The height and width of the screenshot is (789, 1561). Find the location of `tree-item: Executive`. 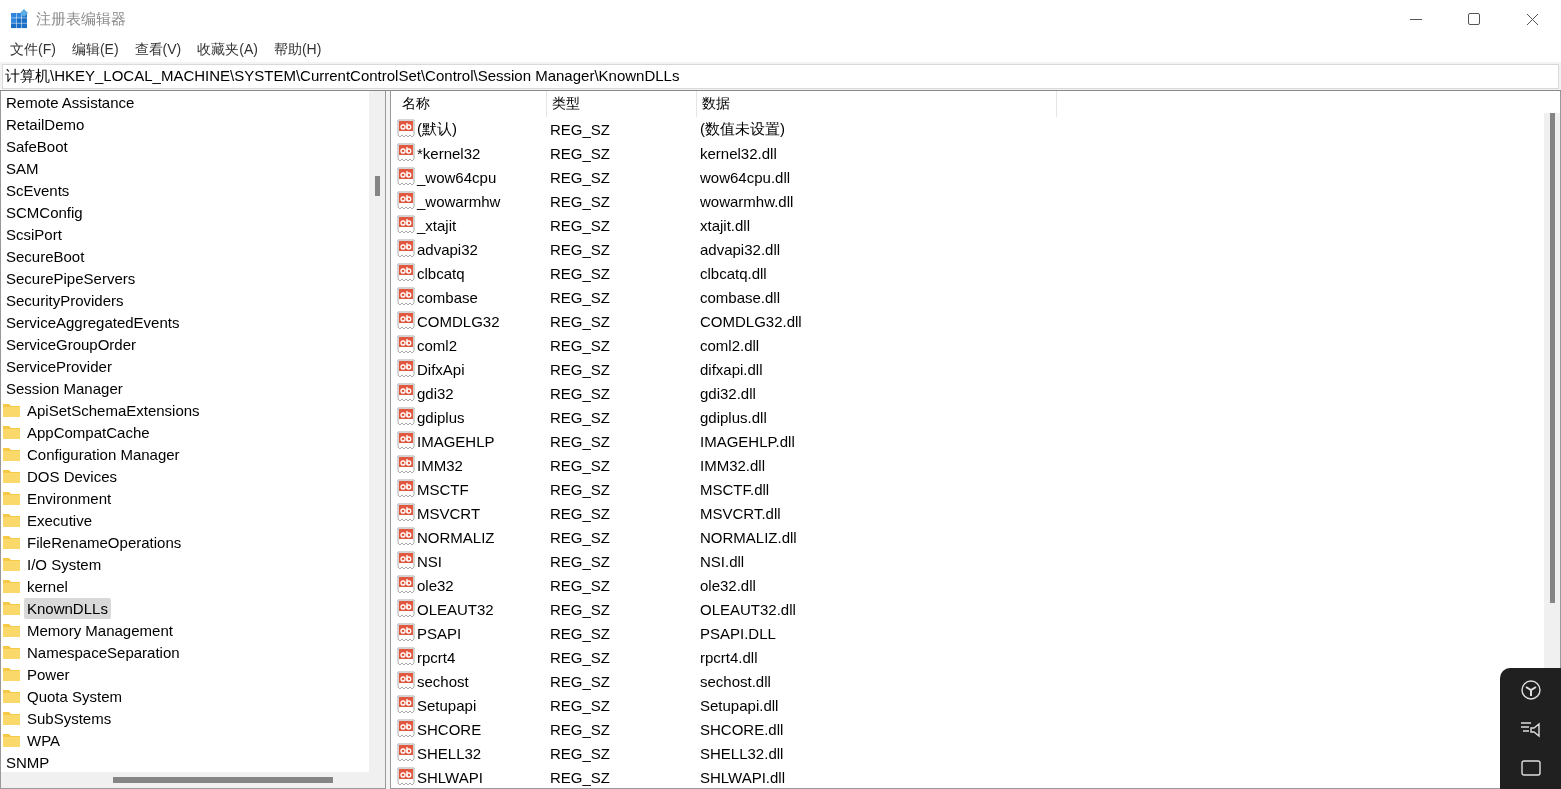

tree-item: Executive is located at coordinates (60, 520).